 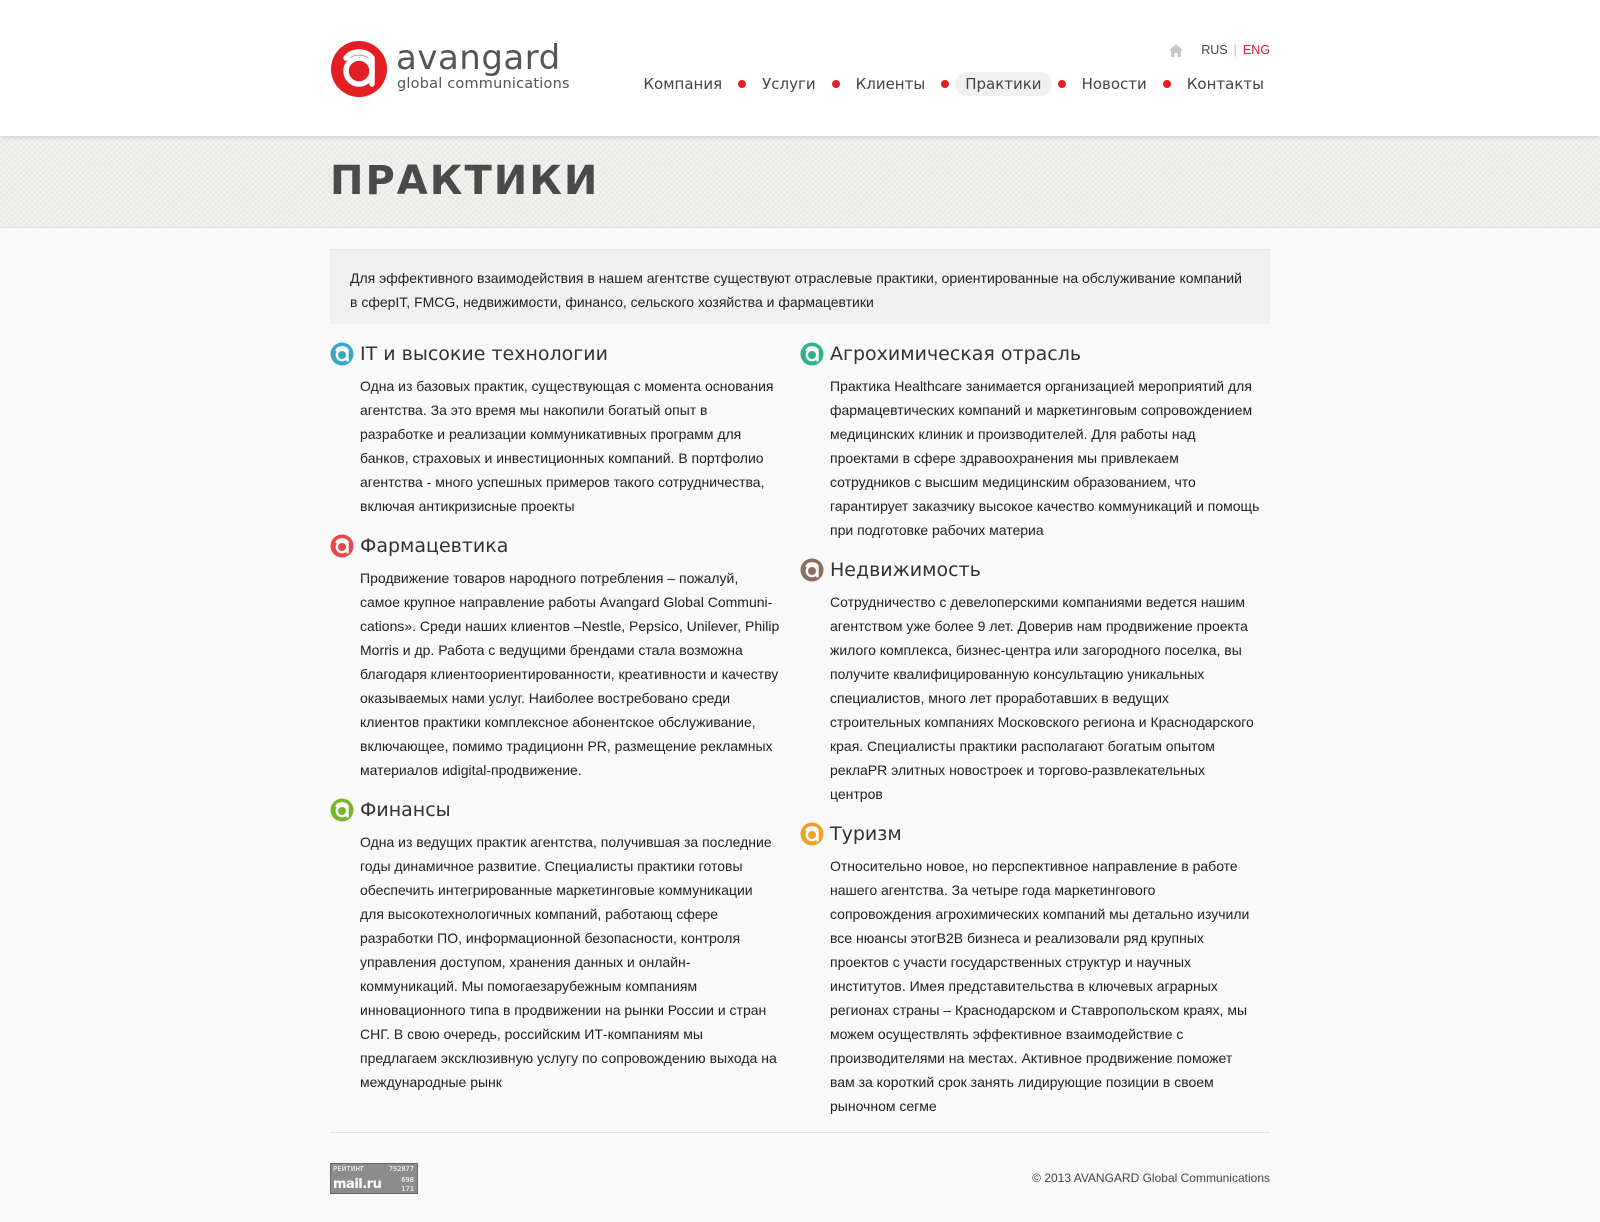 I want to click on practice-title: Недвижимость, so click(x=905, y=570).